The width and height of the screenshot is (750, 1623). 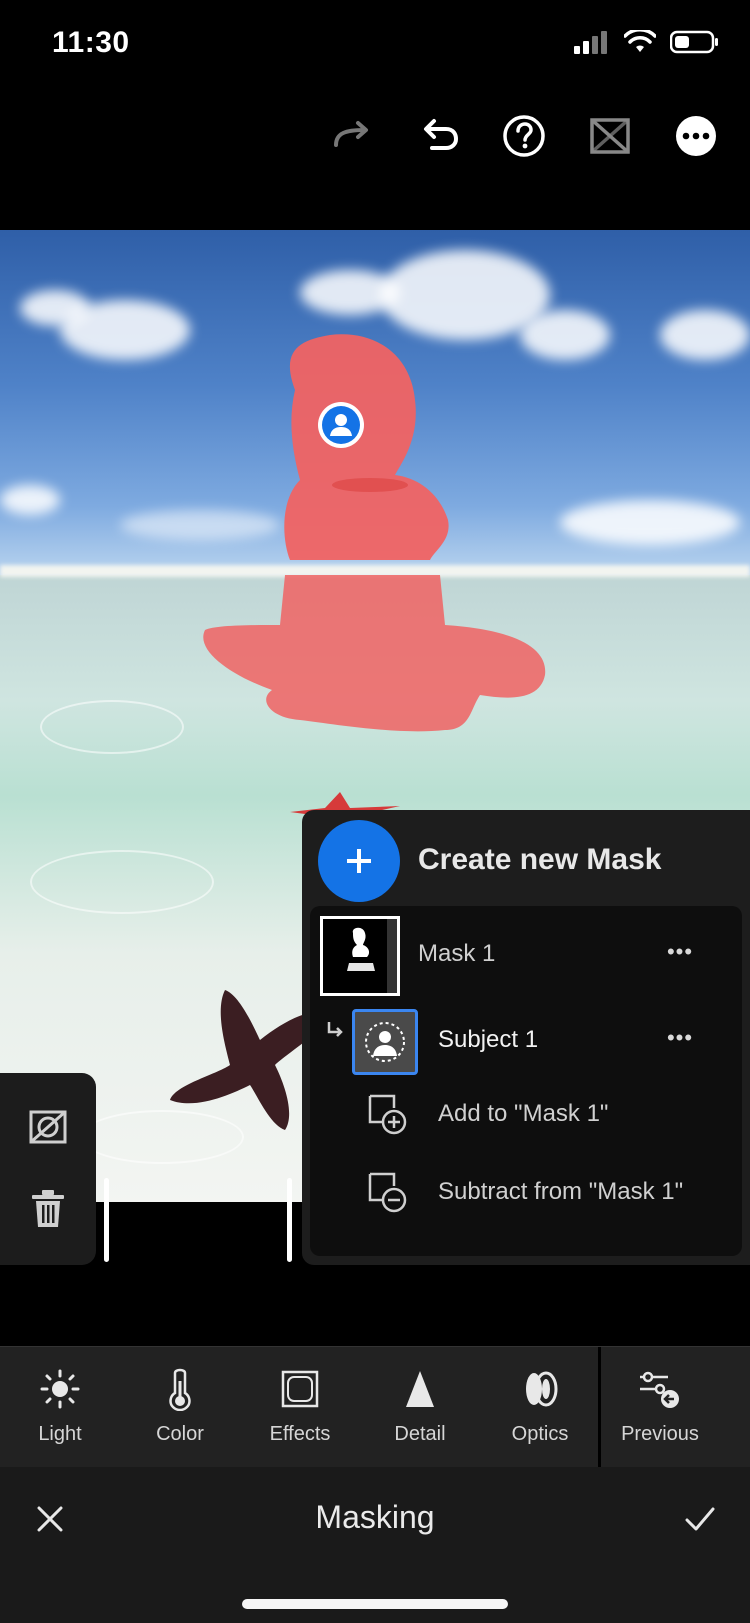 I want to click on tool-detail: Detail, so click(x=420, y=1407).